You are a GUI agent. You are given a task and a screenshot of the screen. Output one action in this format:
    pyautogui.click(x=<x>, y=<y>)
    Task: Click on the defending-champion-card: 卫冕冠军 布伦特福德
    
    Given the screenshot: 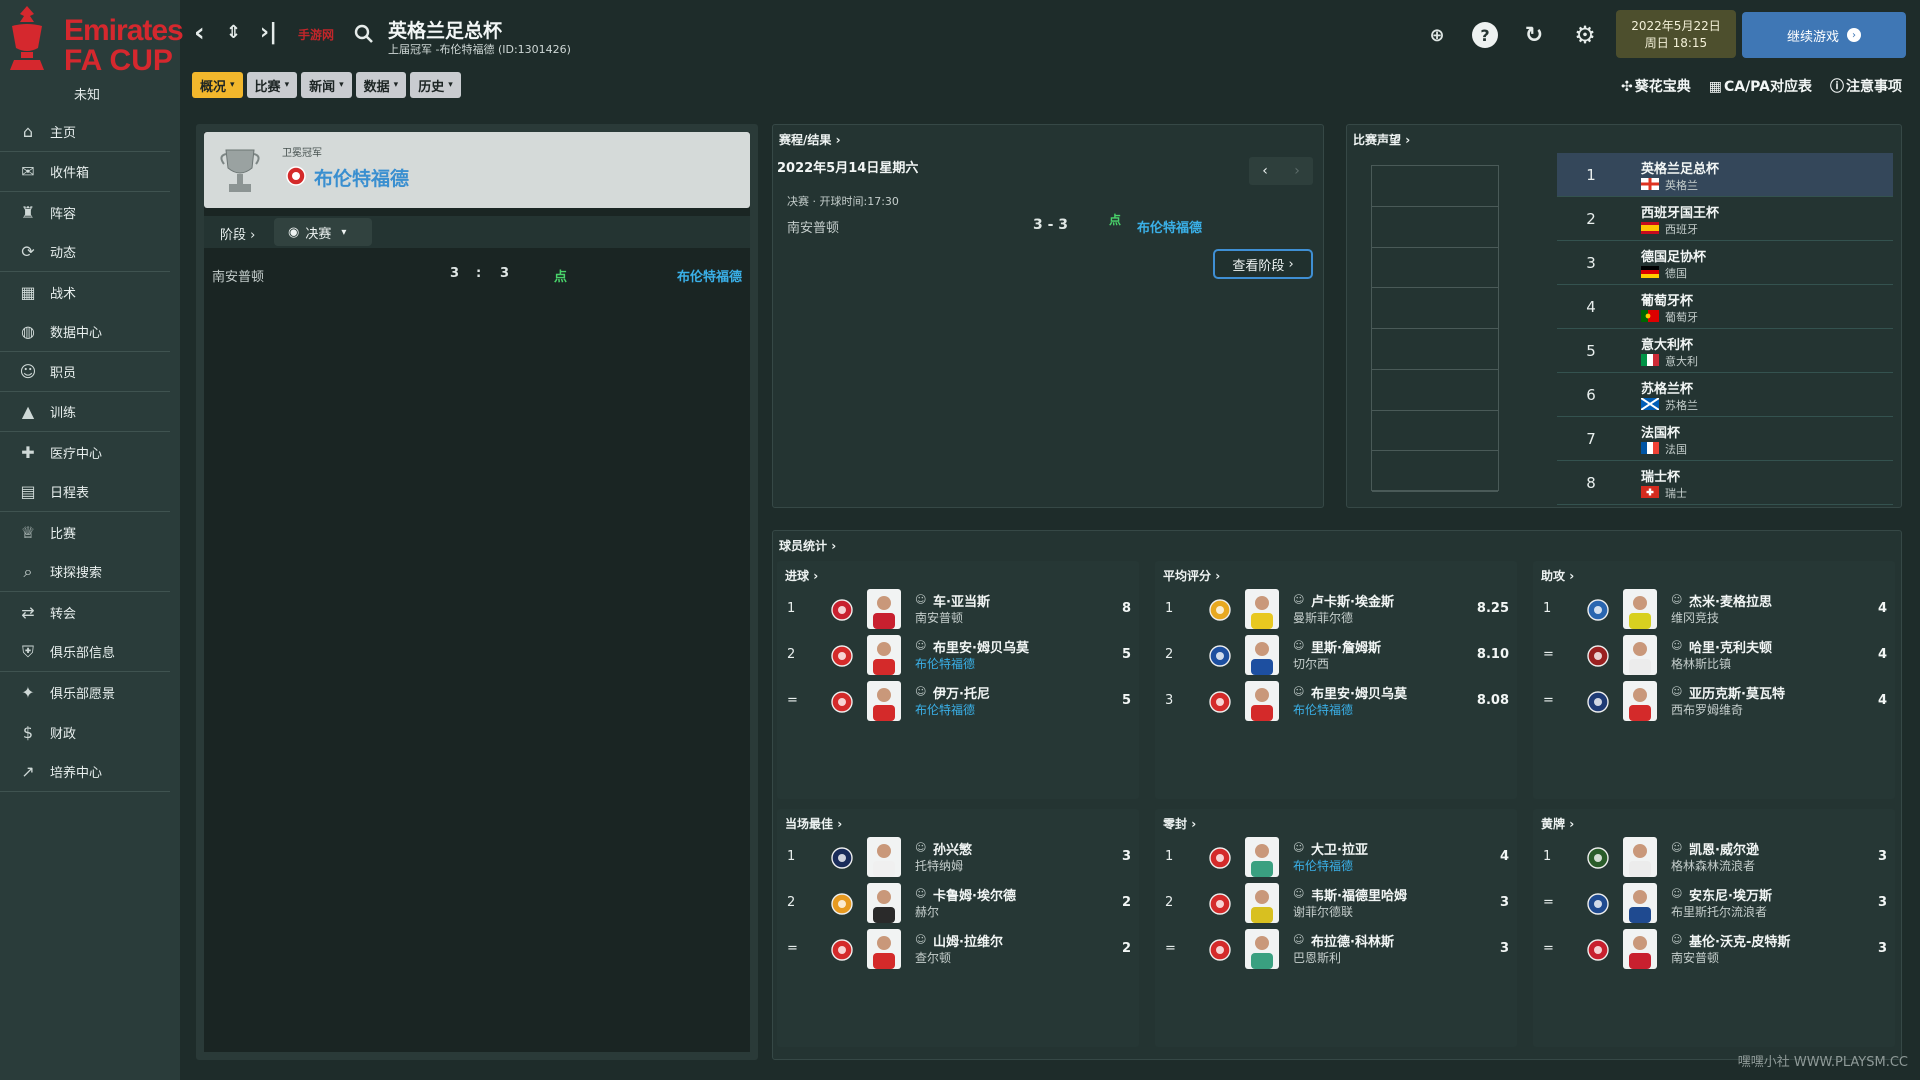 What is the action you would take?
    pyautogui.click(x=477, y=170)
    